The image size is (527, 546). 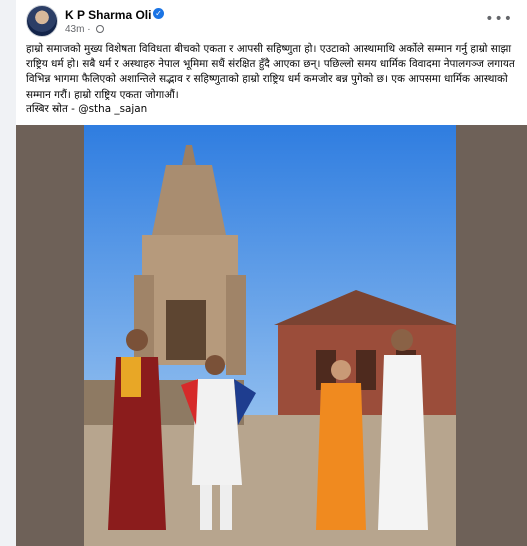 What do you see at coordinates (100, 29) in the screenshot?
I see `globe-icon` at bounding box center [100, 29].